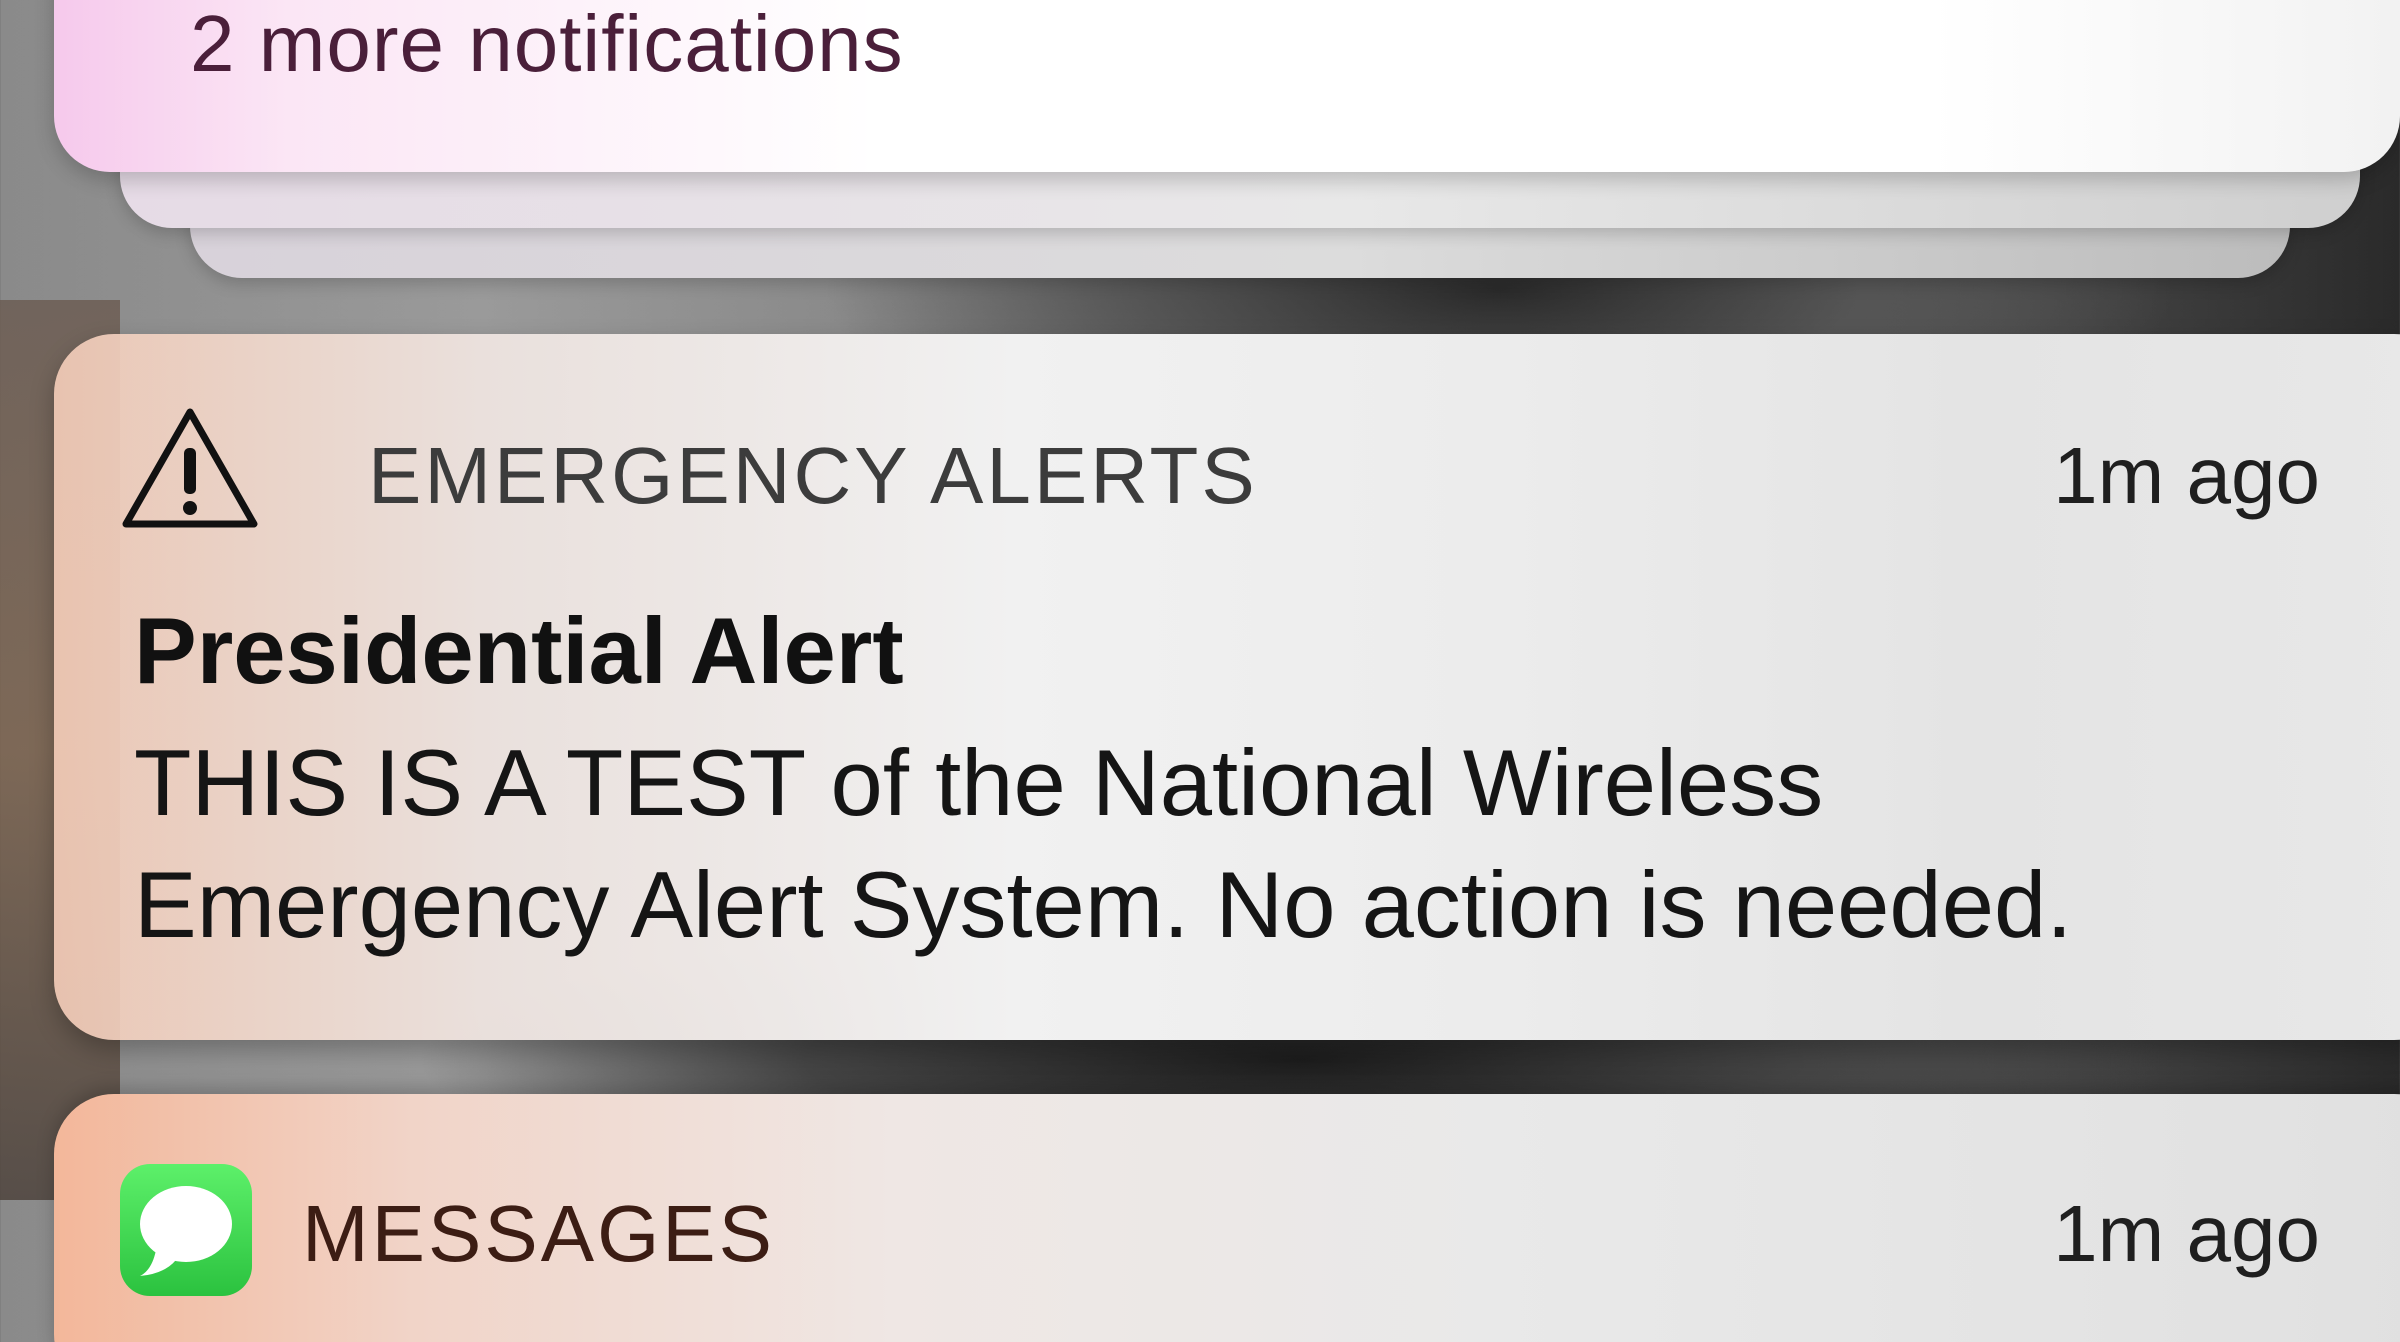 The image size is (2400, 1342). I want to click on notification-title: Presidential Alert, so click(519, 650).